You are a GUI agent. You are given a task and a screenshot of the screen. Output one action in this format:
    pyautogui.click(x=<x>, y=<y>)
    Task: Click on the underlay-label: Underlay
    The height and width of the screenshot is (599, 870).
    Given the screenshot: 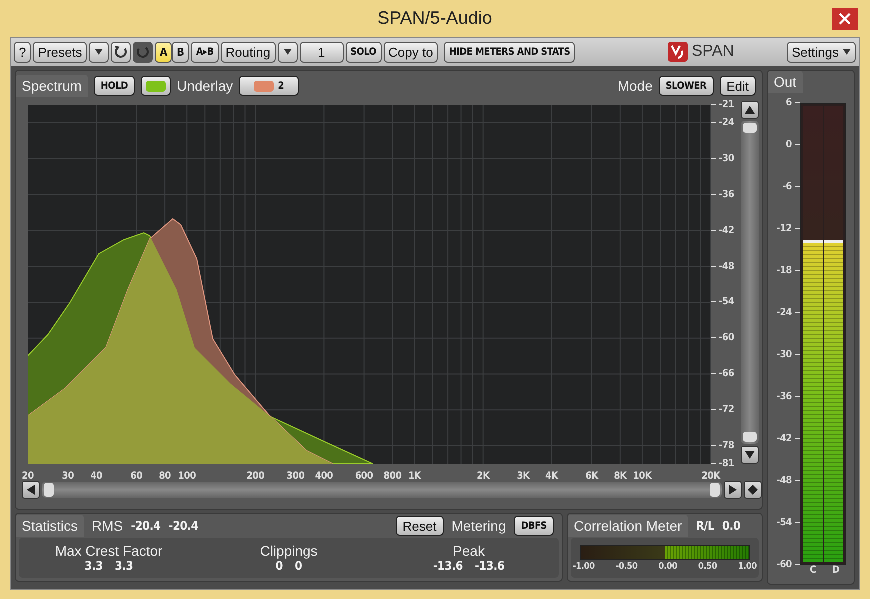 What is the action you would take?
    pyautogui.click(x=205, y=86)
    